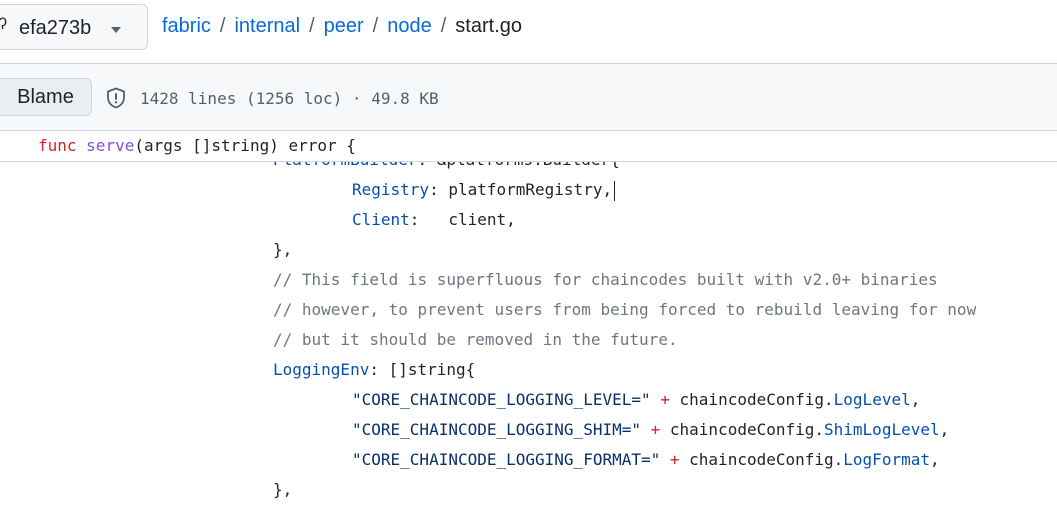  I want to click on breadcrumb-link-node: node, so click(409, 26).